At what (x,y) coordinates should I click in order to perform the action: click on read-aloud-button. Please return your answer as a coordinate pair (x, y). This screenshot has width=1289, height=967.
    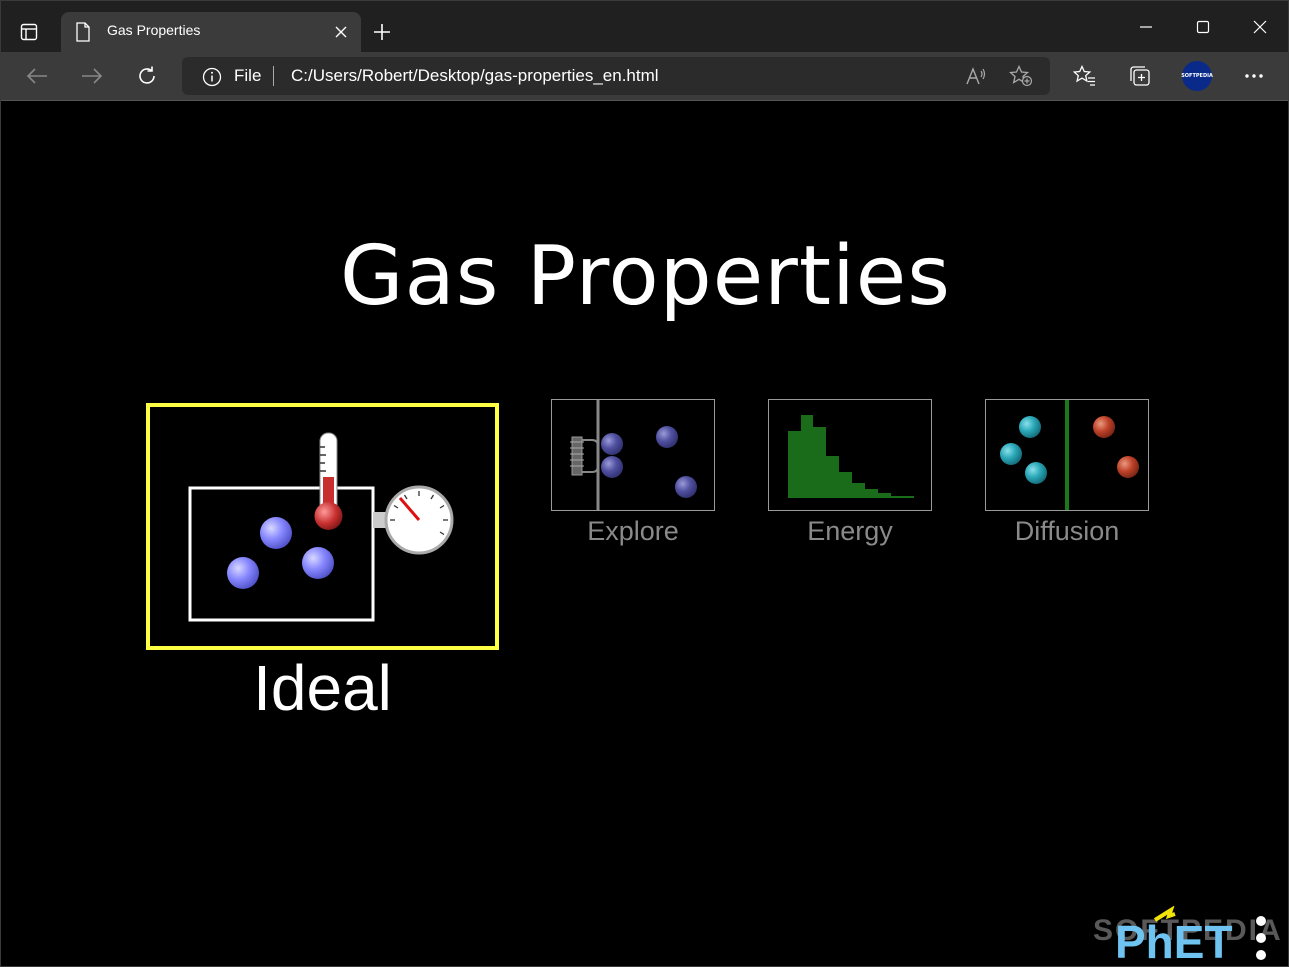
    Looking at the image, I should click on (976, 76).